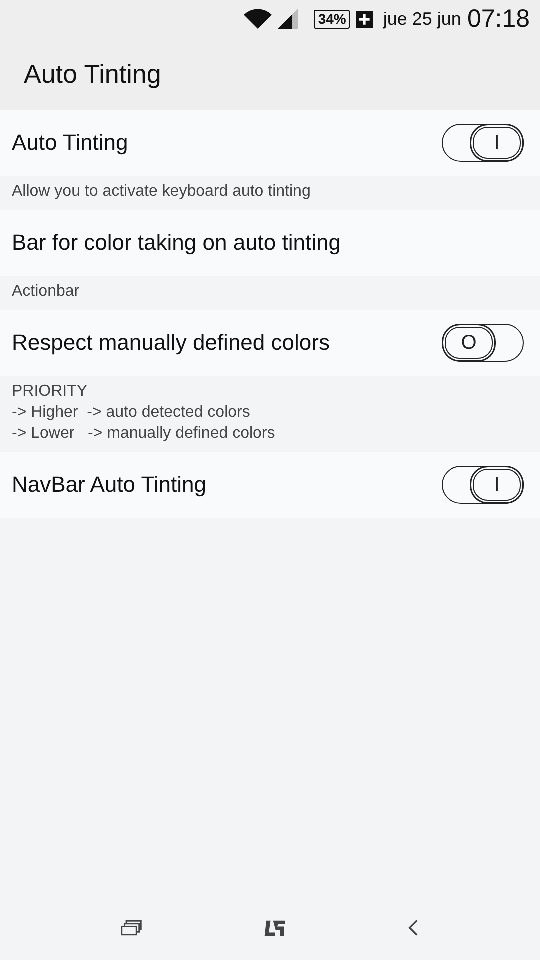  What do you see at coordinates (176, 243) in the screenshot?
I see `setting-title: Bar for color taking on auto tinting` at bounding box center [176, 243].